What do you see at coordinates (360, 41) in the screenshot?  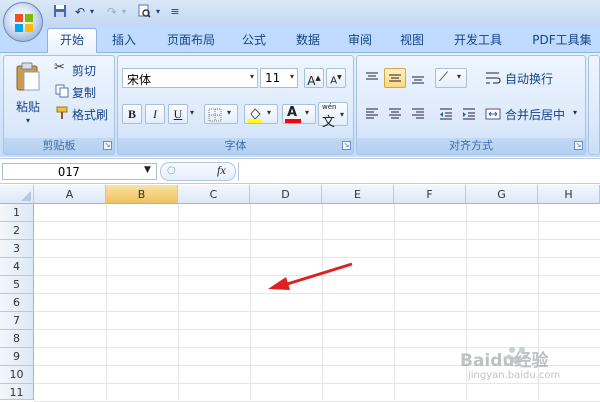 I see `tab-review: 审阅` at bounding box center [360, 41].